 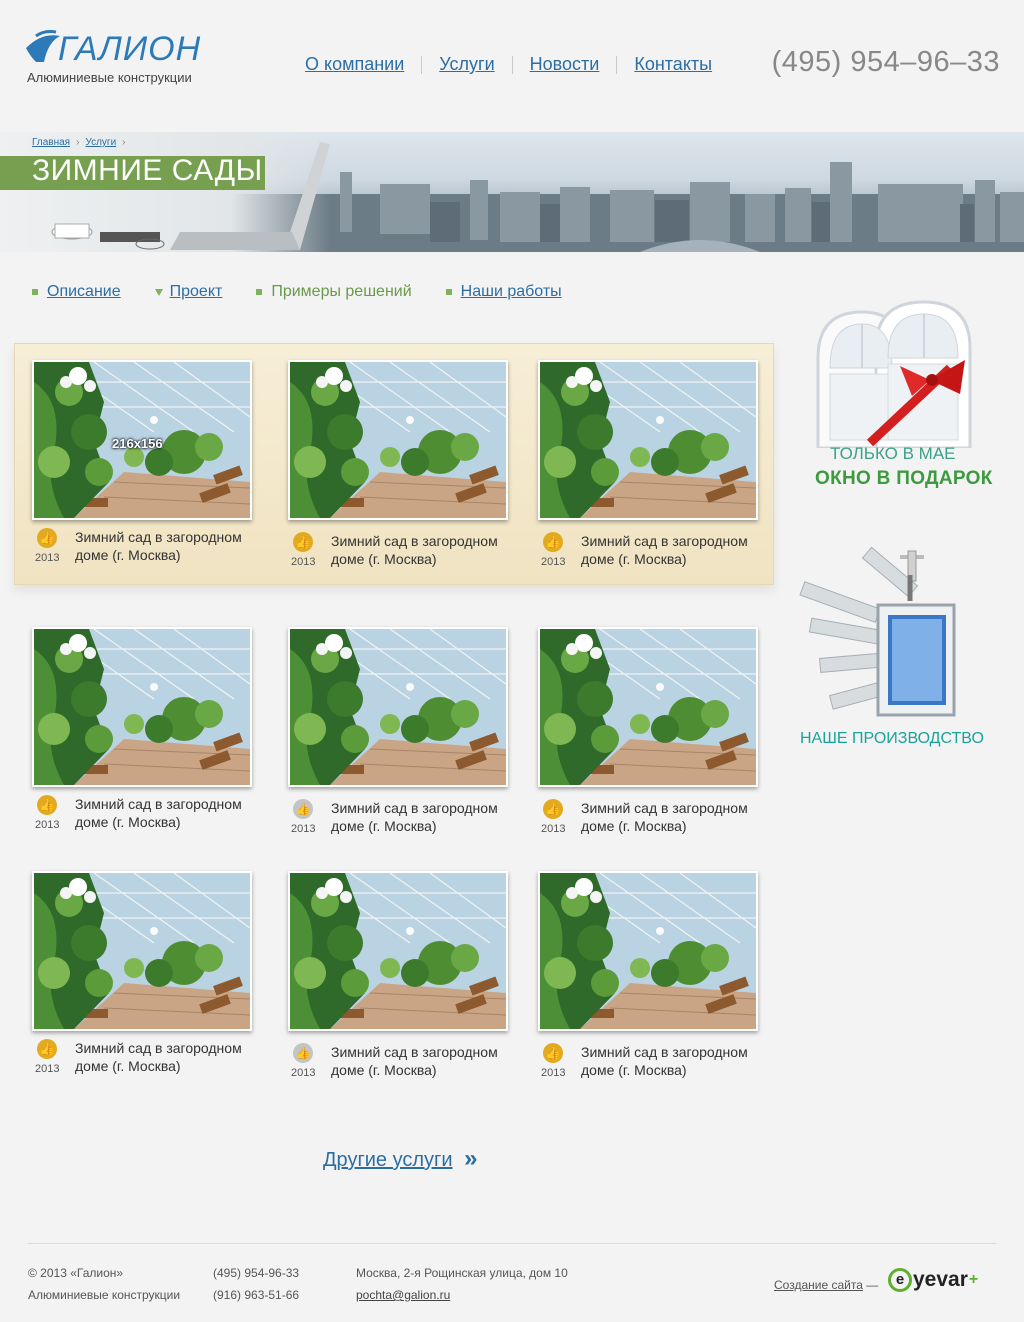 What do you see at coordinates (565, 64) in the screenshot?
I see `nav-news: Новости` at bounding box center [565, 64].